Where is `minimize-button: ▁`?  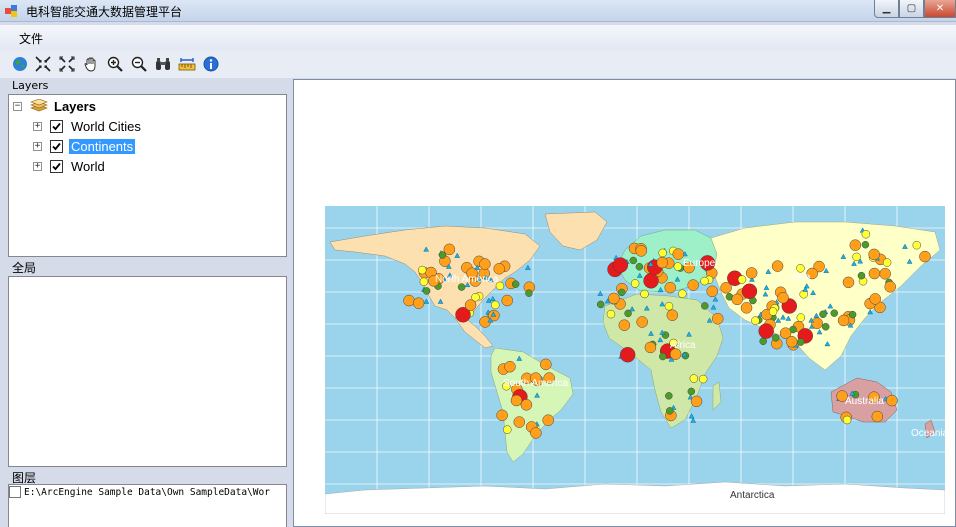 minimize-button: ▁ is located at coordinates (886, 9).